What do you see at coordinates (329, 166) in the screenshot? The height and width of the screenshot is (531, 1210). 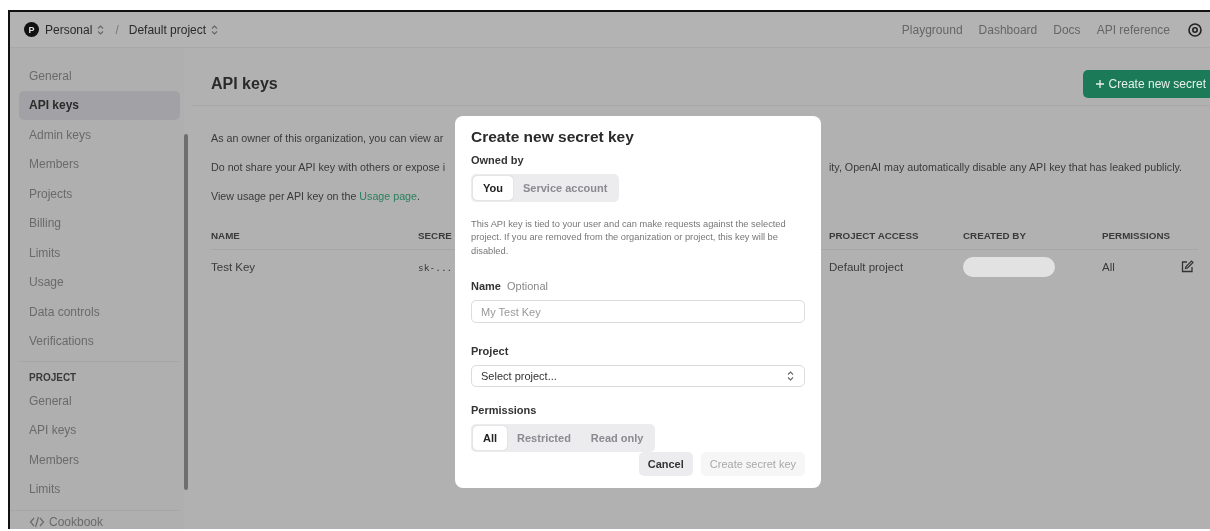 I see `paragraph-text: Do not share your API key with others or expose i` at bounding box center [329, 166].